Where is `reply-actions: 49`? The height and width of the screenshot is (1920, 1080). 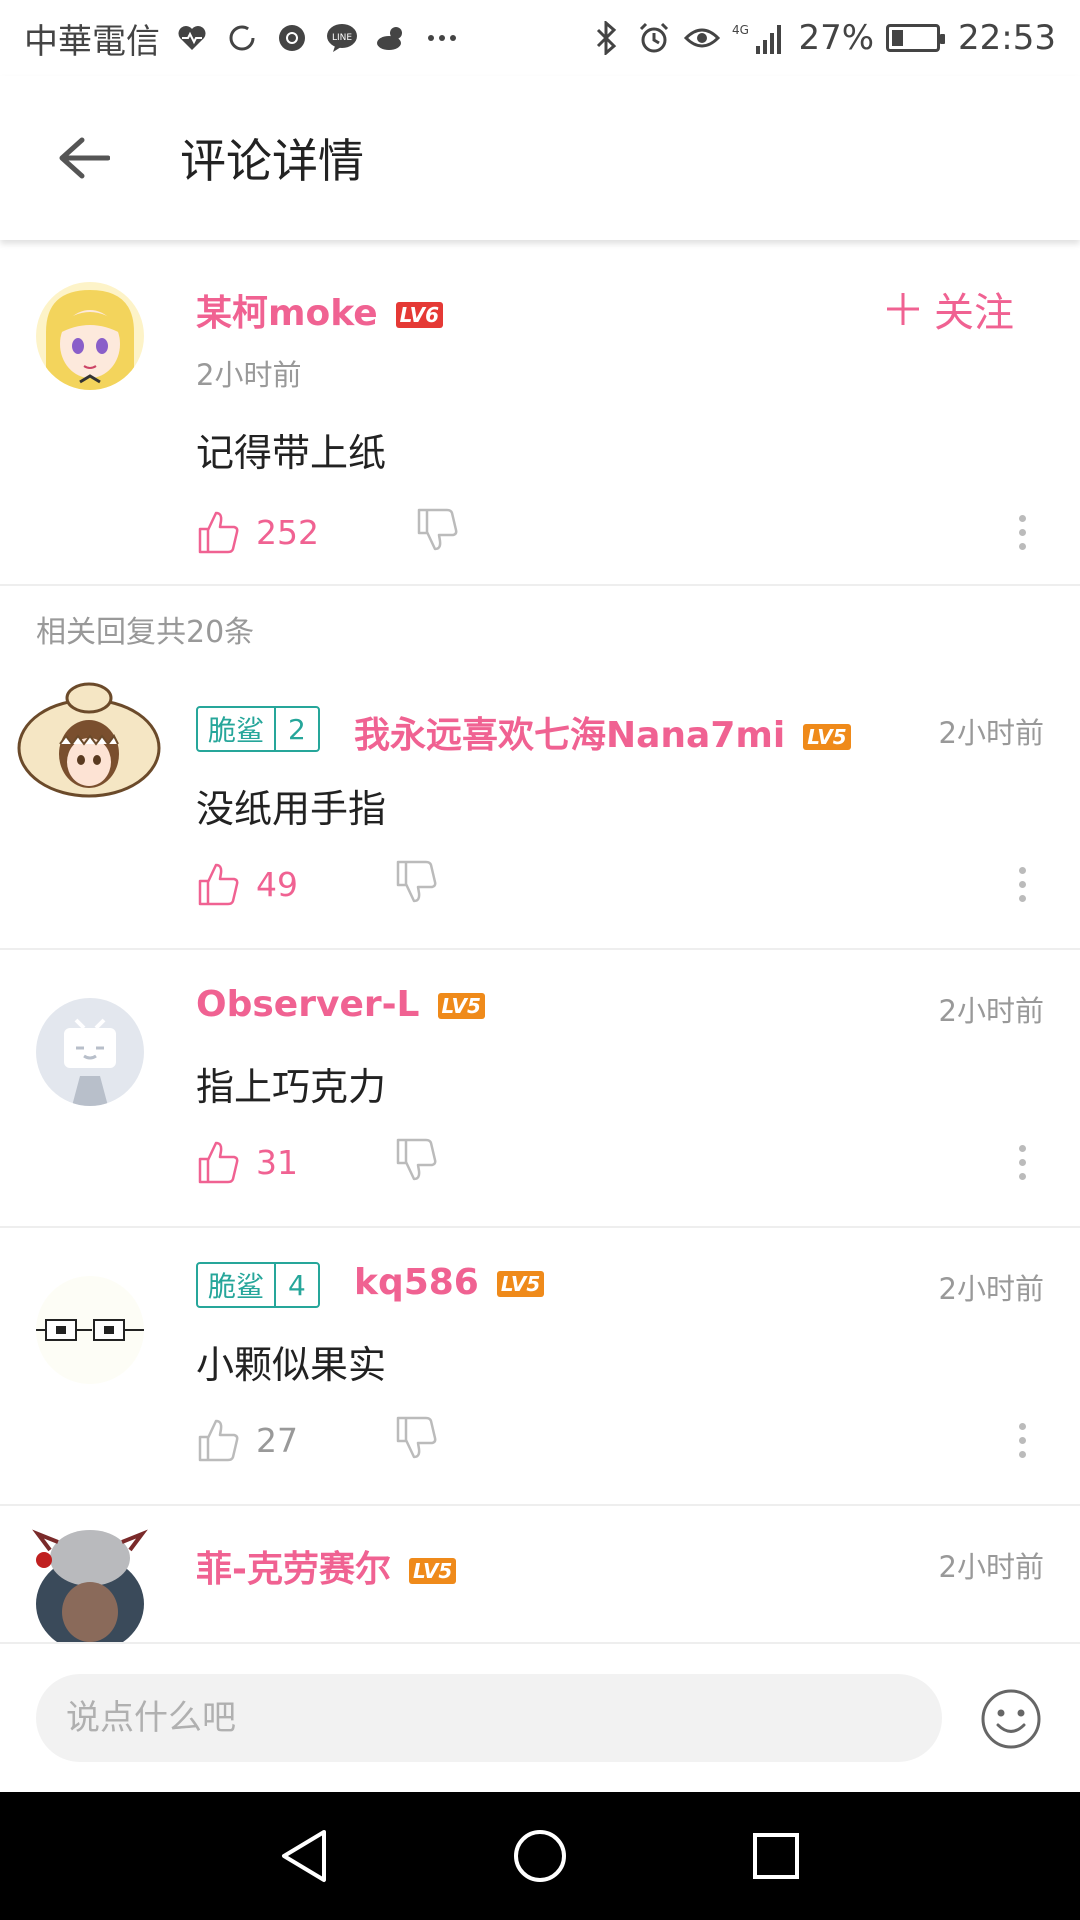
reply-actions: 49 is located at coordinates (317, 884).